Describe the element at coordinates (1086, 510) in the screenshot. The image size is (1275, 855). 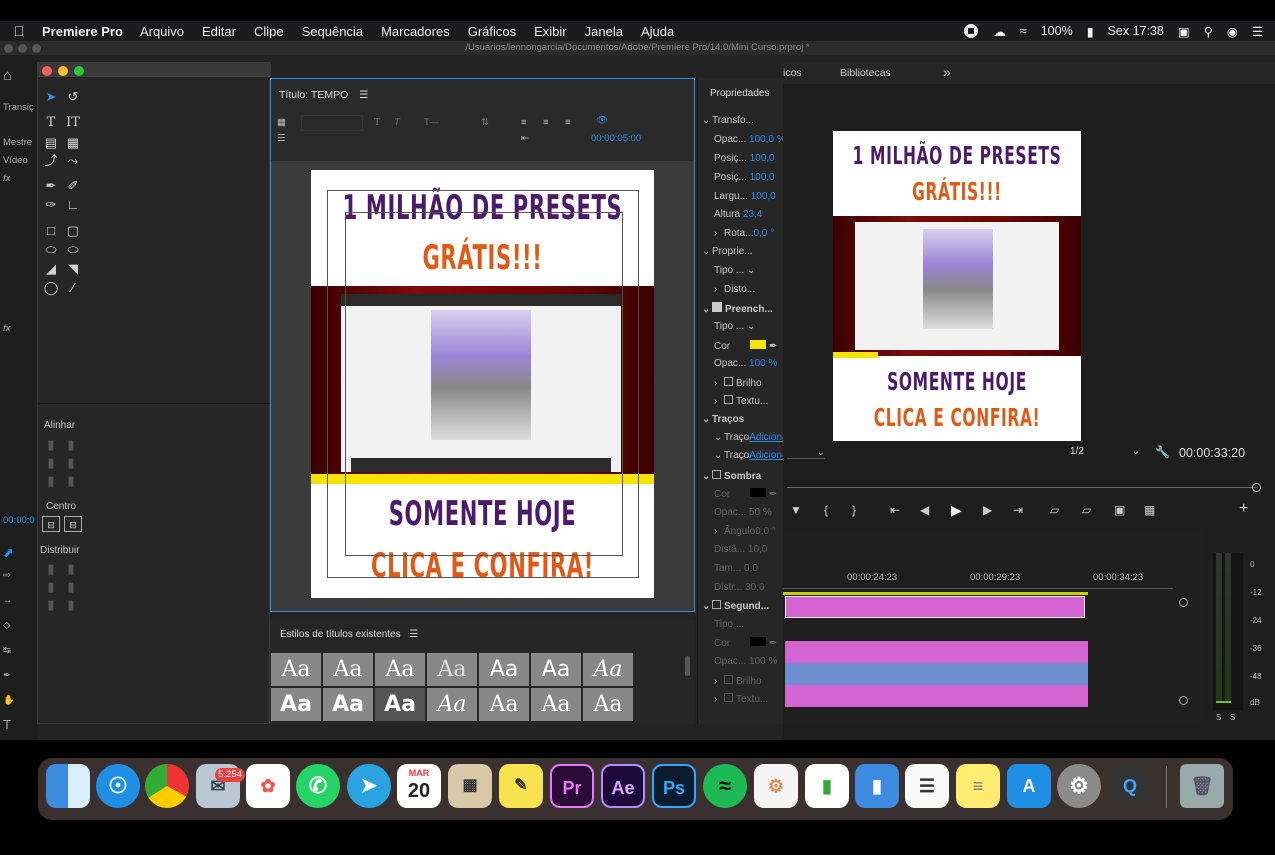
I see `extract-icon: ▱` at that location.